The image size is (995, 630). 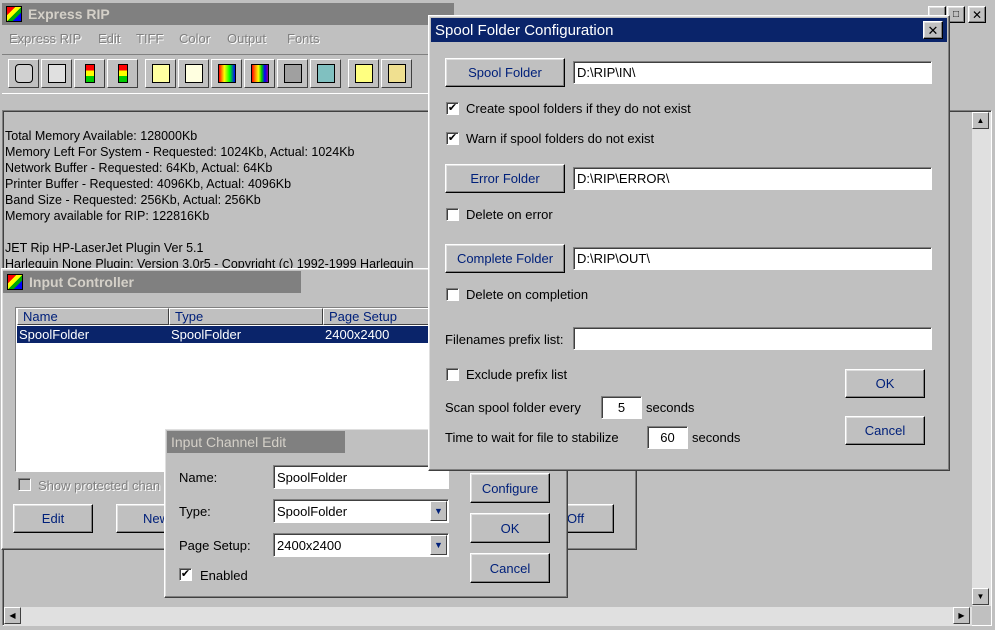 I want to click on main-titlebar: Express RIP, so click(x=228, y=14).